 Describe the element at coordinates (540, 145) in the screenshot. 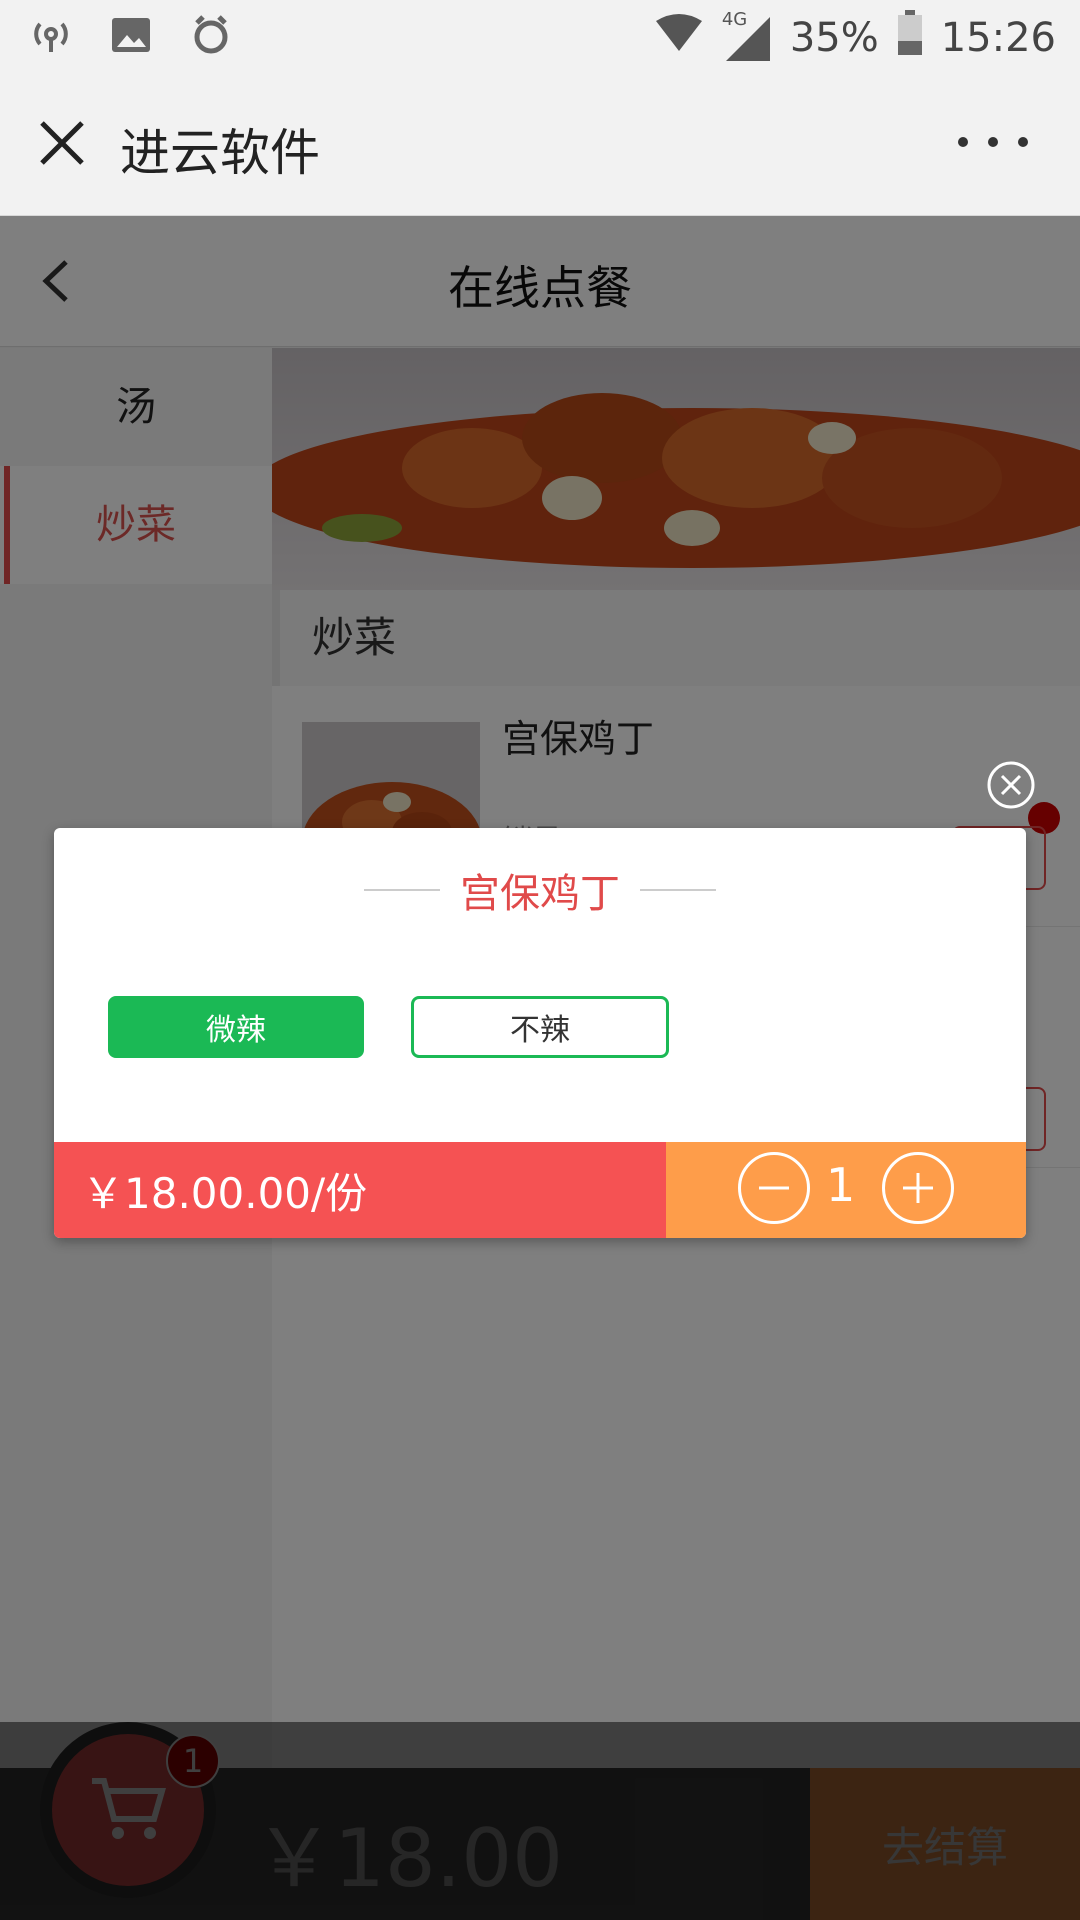

I see `wechat-title-bar: 进云软件` at that location.